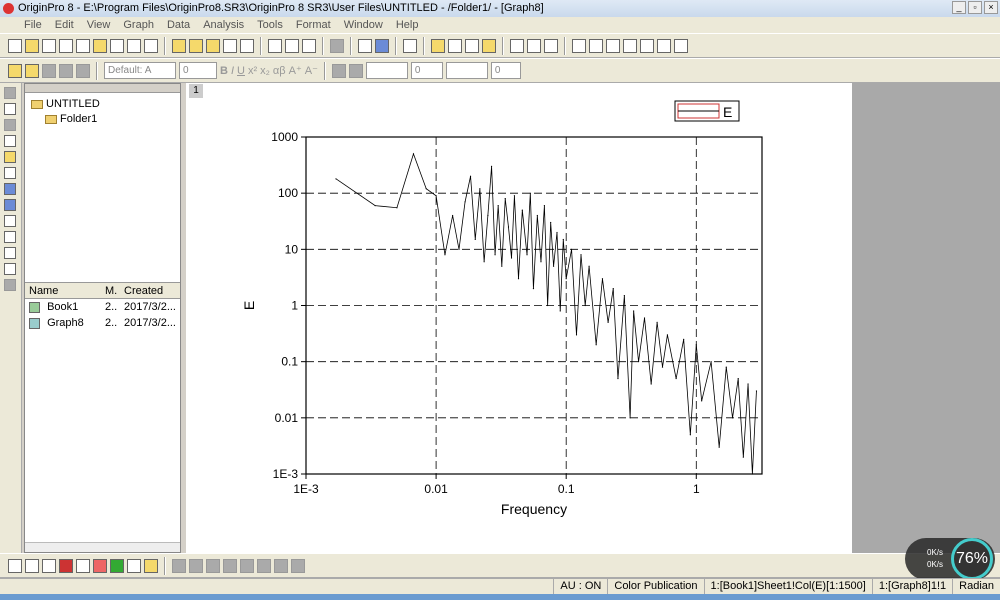 This screenshot has width=1000, height=600. I want to click on zoom-icon, so click(10, 109).